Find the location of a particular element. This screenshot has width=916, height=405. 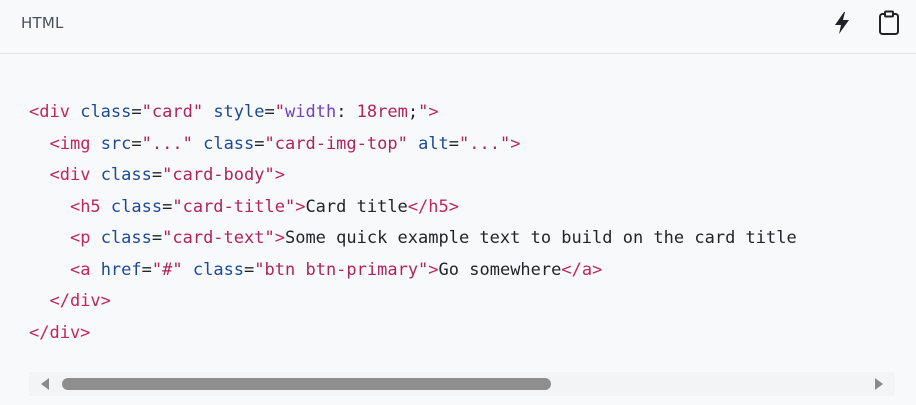

code-token-str: "card-body" is located at coordinates (218, 175).